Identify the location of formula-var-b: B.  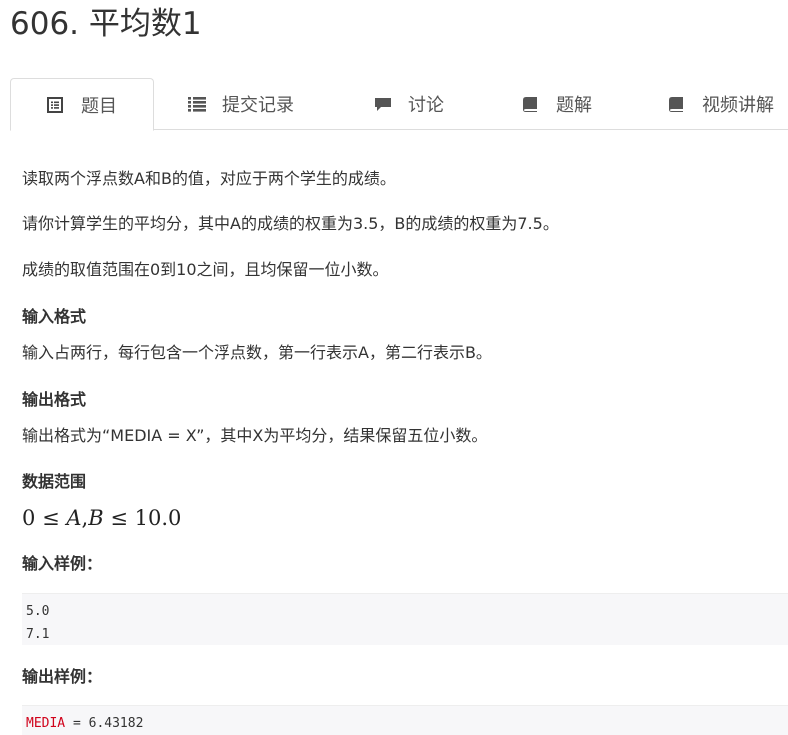
(96, 518).